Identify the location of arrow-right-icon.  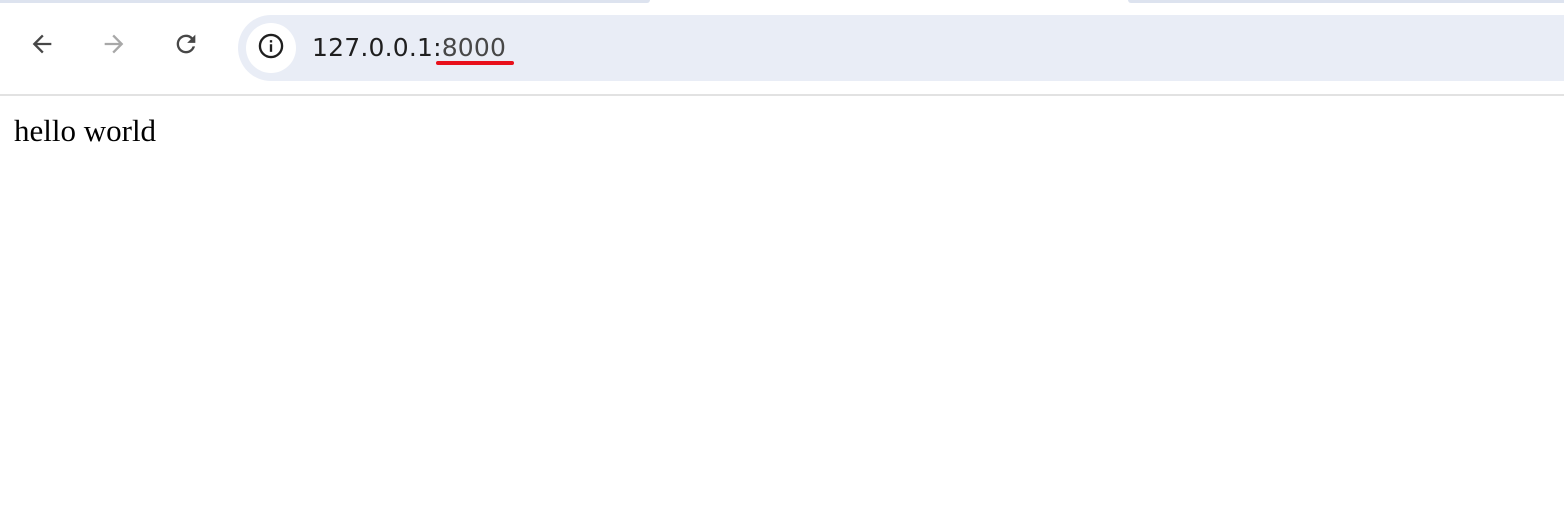
(114, 44).